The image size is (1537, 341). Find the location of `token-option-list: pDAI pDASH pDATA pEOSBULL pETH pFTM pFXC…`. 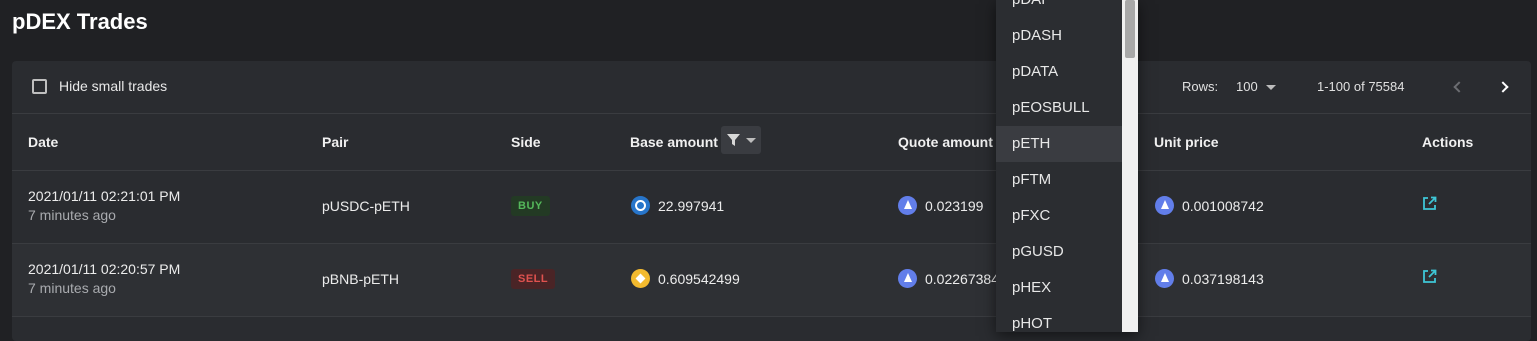

token-option-list: pDAI pDASH pDATA pEOSBULL pETH pFTM pFXC… is located at coordinates (1059, 166).